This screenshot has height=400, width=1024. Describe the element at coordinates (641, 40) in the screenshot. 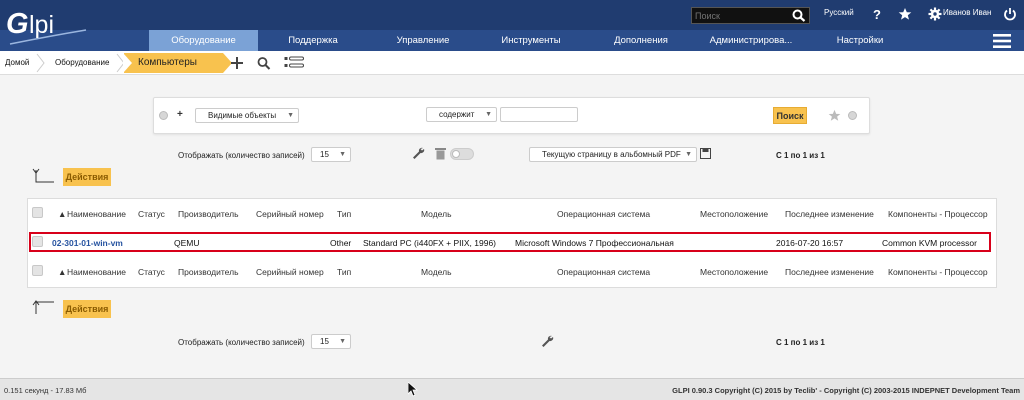

I see `menu-plugins: Дополнения` at that location.